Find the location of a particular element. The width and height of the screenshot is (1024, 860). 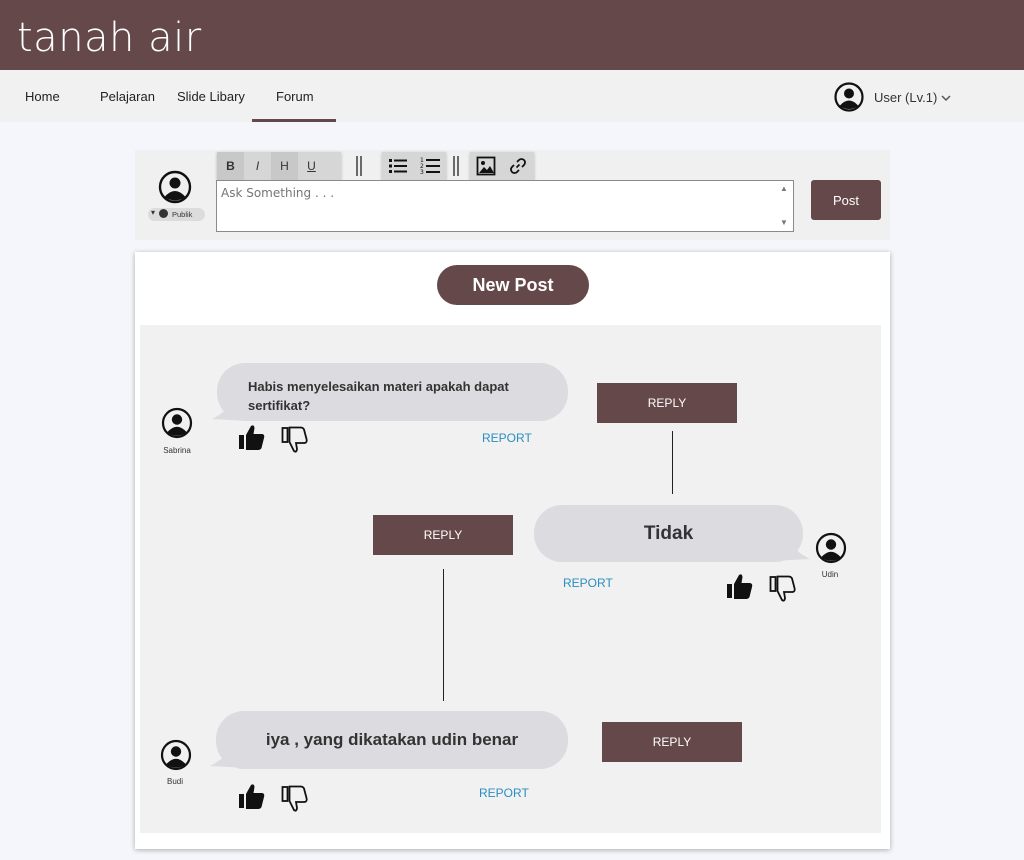

underline-button: U is located at coordinates (311, 166).